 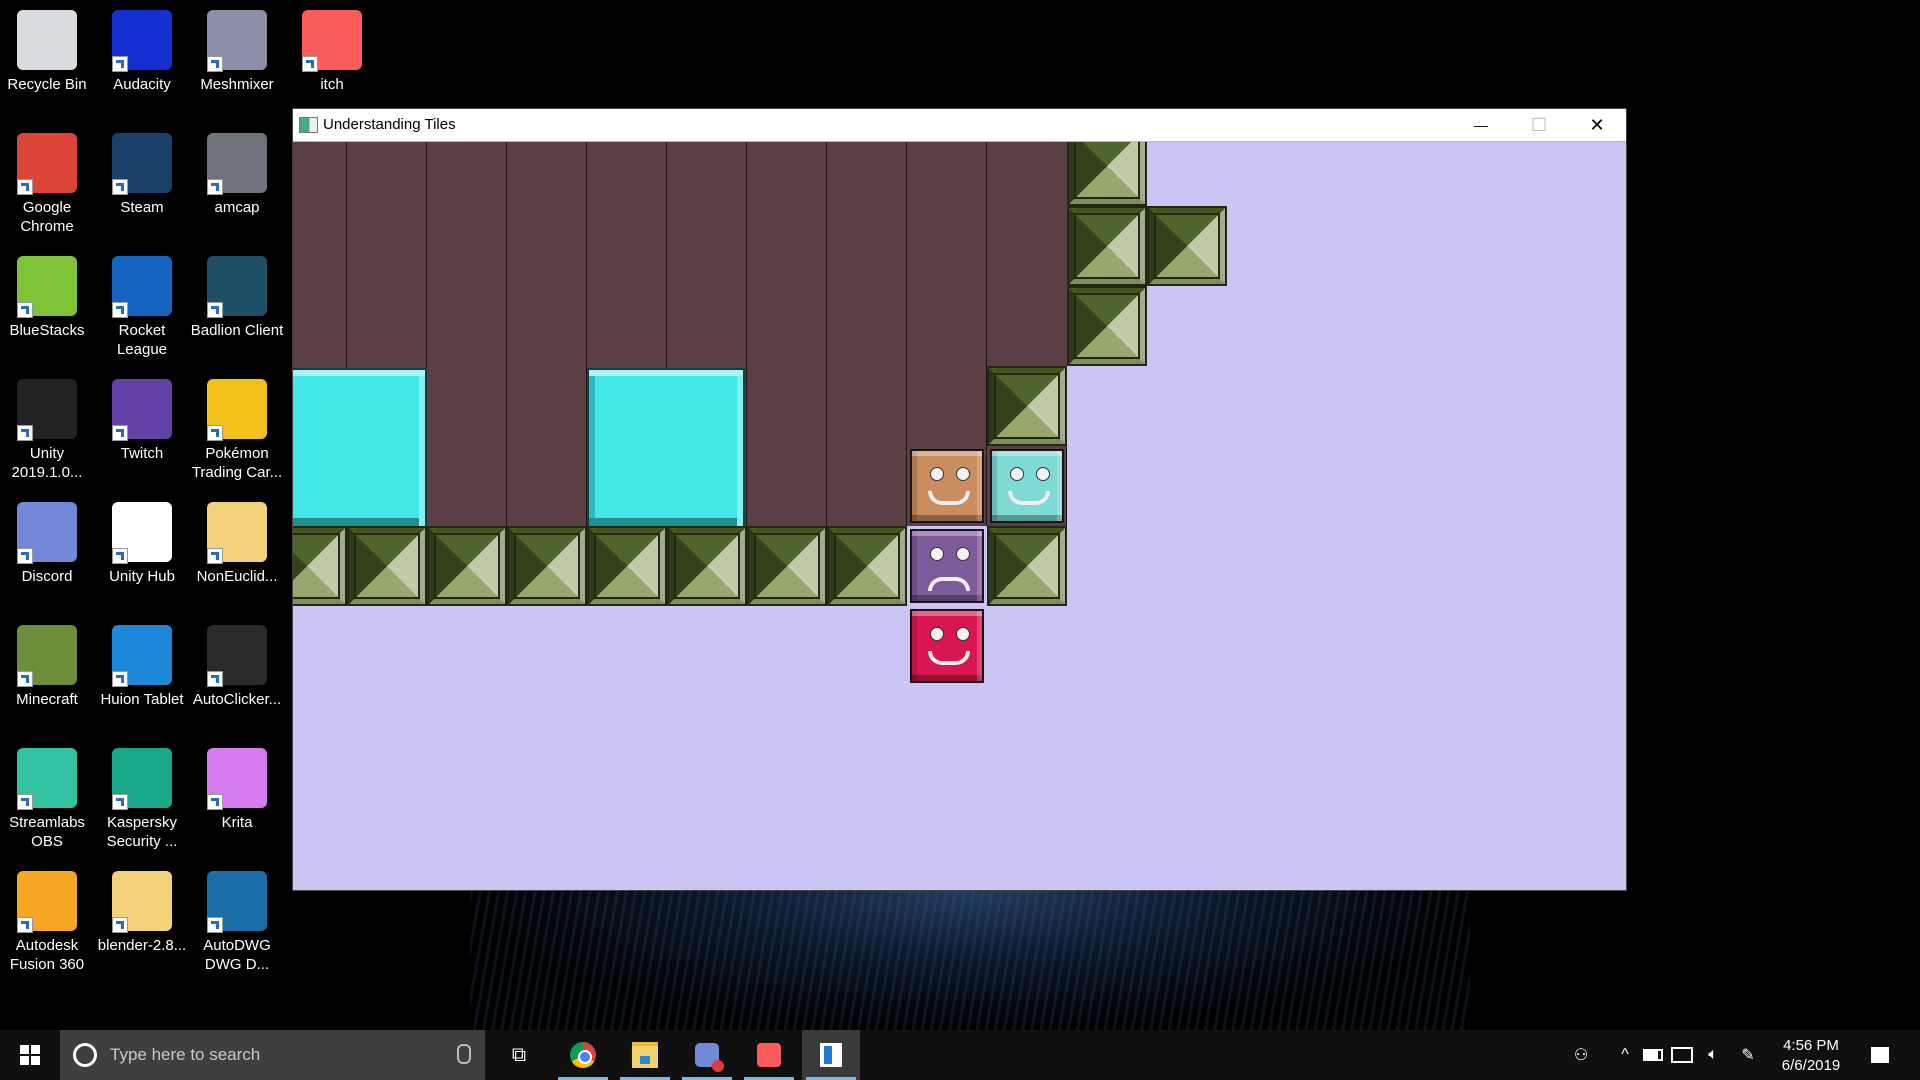 I want to click on desktop-icon-autodesk-fusion-360: Autodesk Fusion 360, so click(x=47, y=918).